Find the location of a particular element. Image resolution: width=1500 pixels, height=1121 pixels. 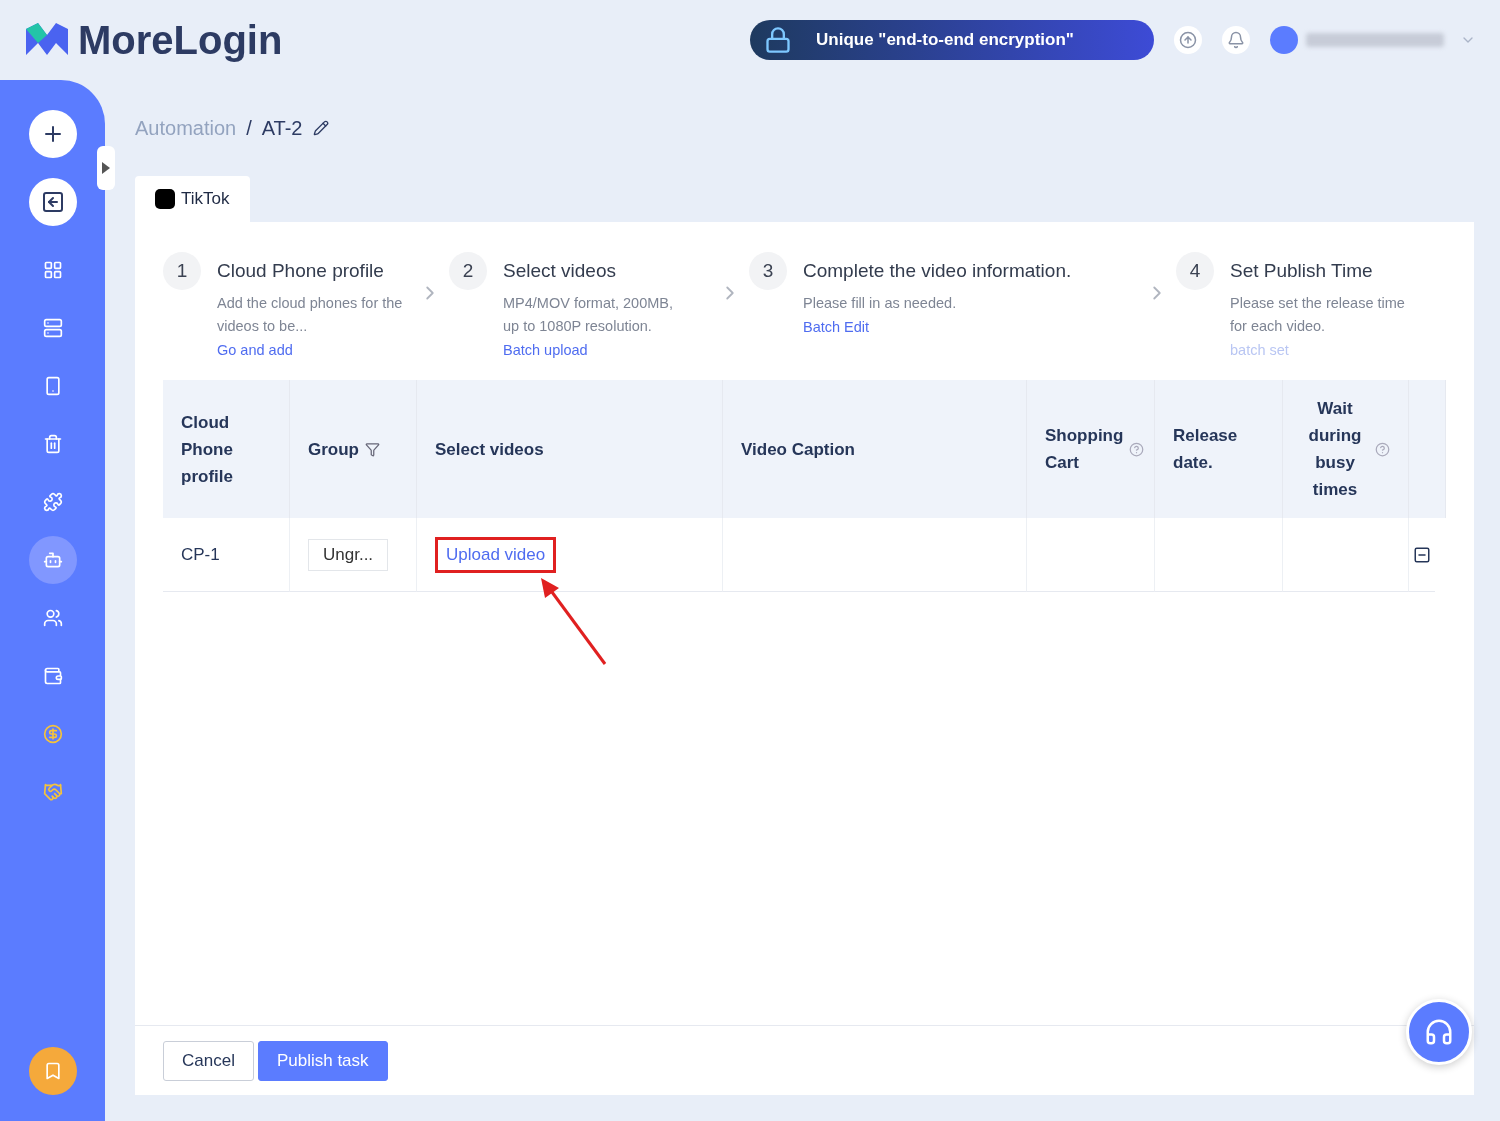

upload-icon is located at coordinates (1188, 40).